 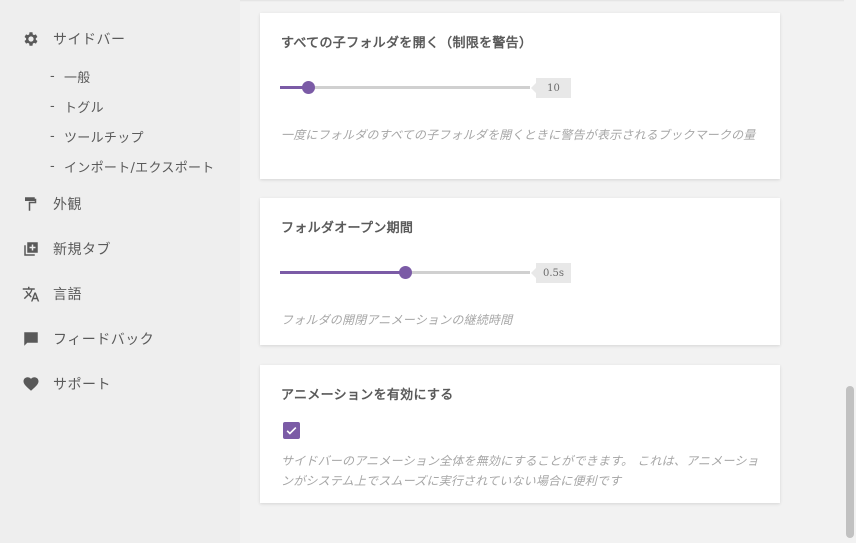 What do you see at coordinates (84, 108) in the screenshot?
I see `sub-item-label: トグル` at bounding box center [84, 108].